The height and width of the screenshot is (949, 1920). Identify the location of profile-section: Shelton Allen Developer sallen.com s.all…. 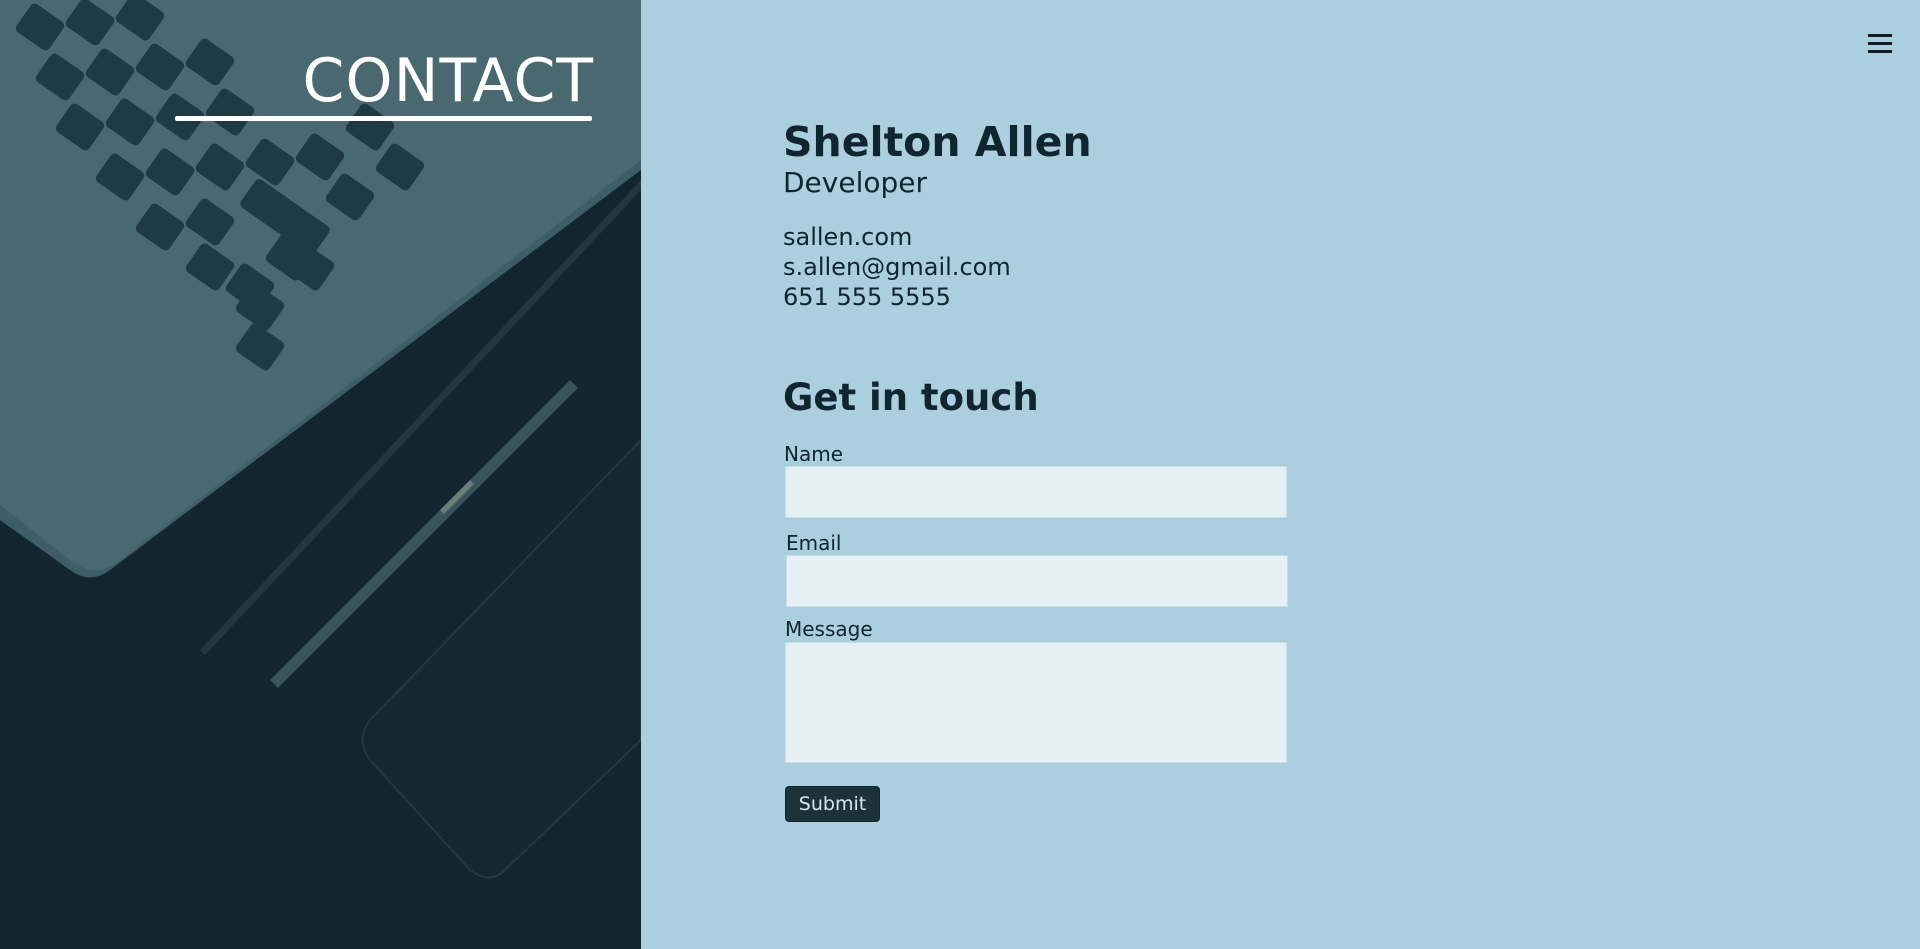
(1043, 215).